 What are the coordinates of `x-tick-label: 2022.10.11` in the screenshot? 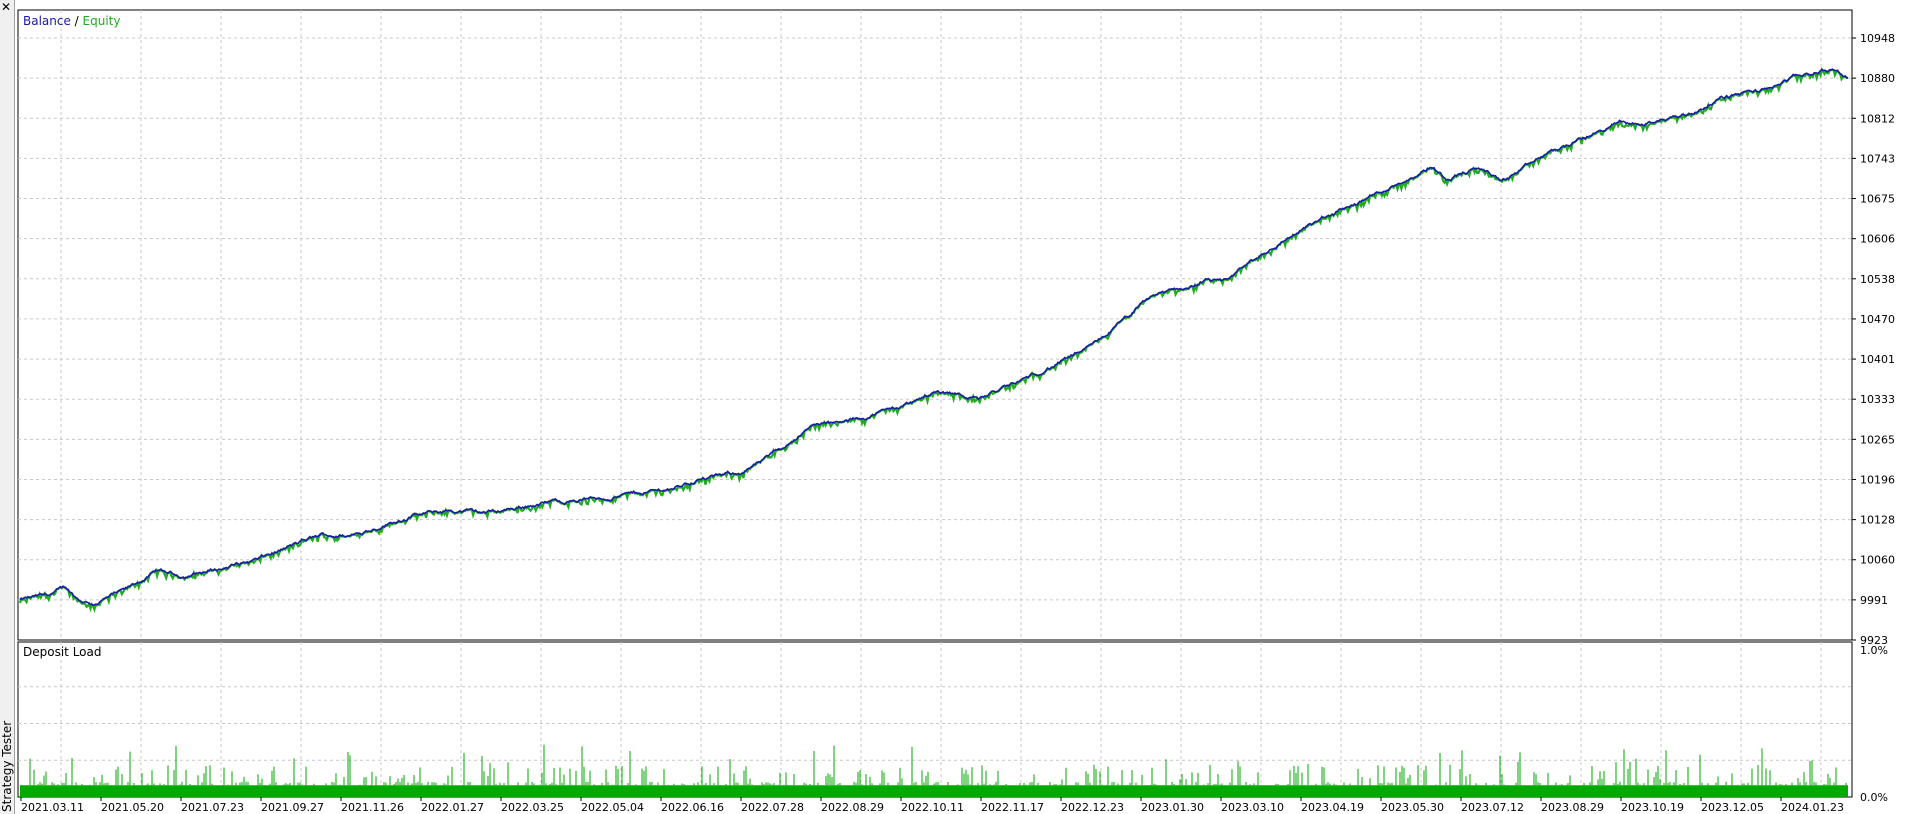 It's located at (932, 807).